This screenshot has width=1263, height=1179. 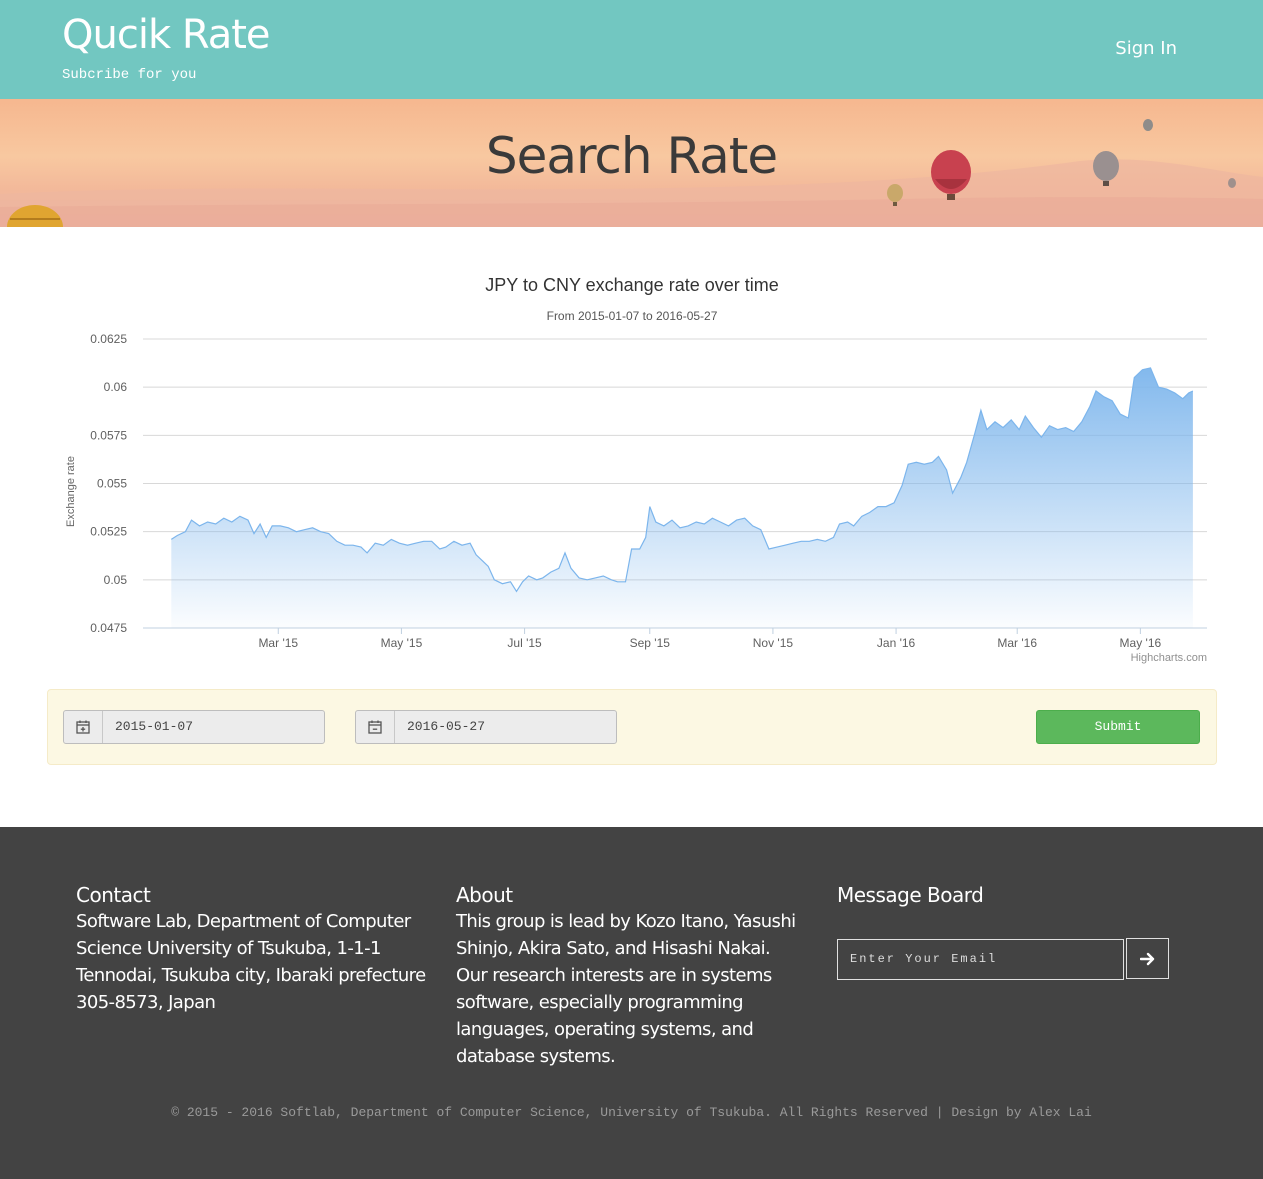 I want to click on y-tick-label: 0.0475, so click(x=108, y=628).